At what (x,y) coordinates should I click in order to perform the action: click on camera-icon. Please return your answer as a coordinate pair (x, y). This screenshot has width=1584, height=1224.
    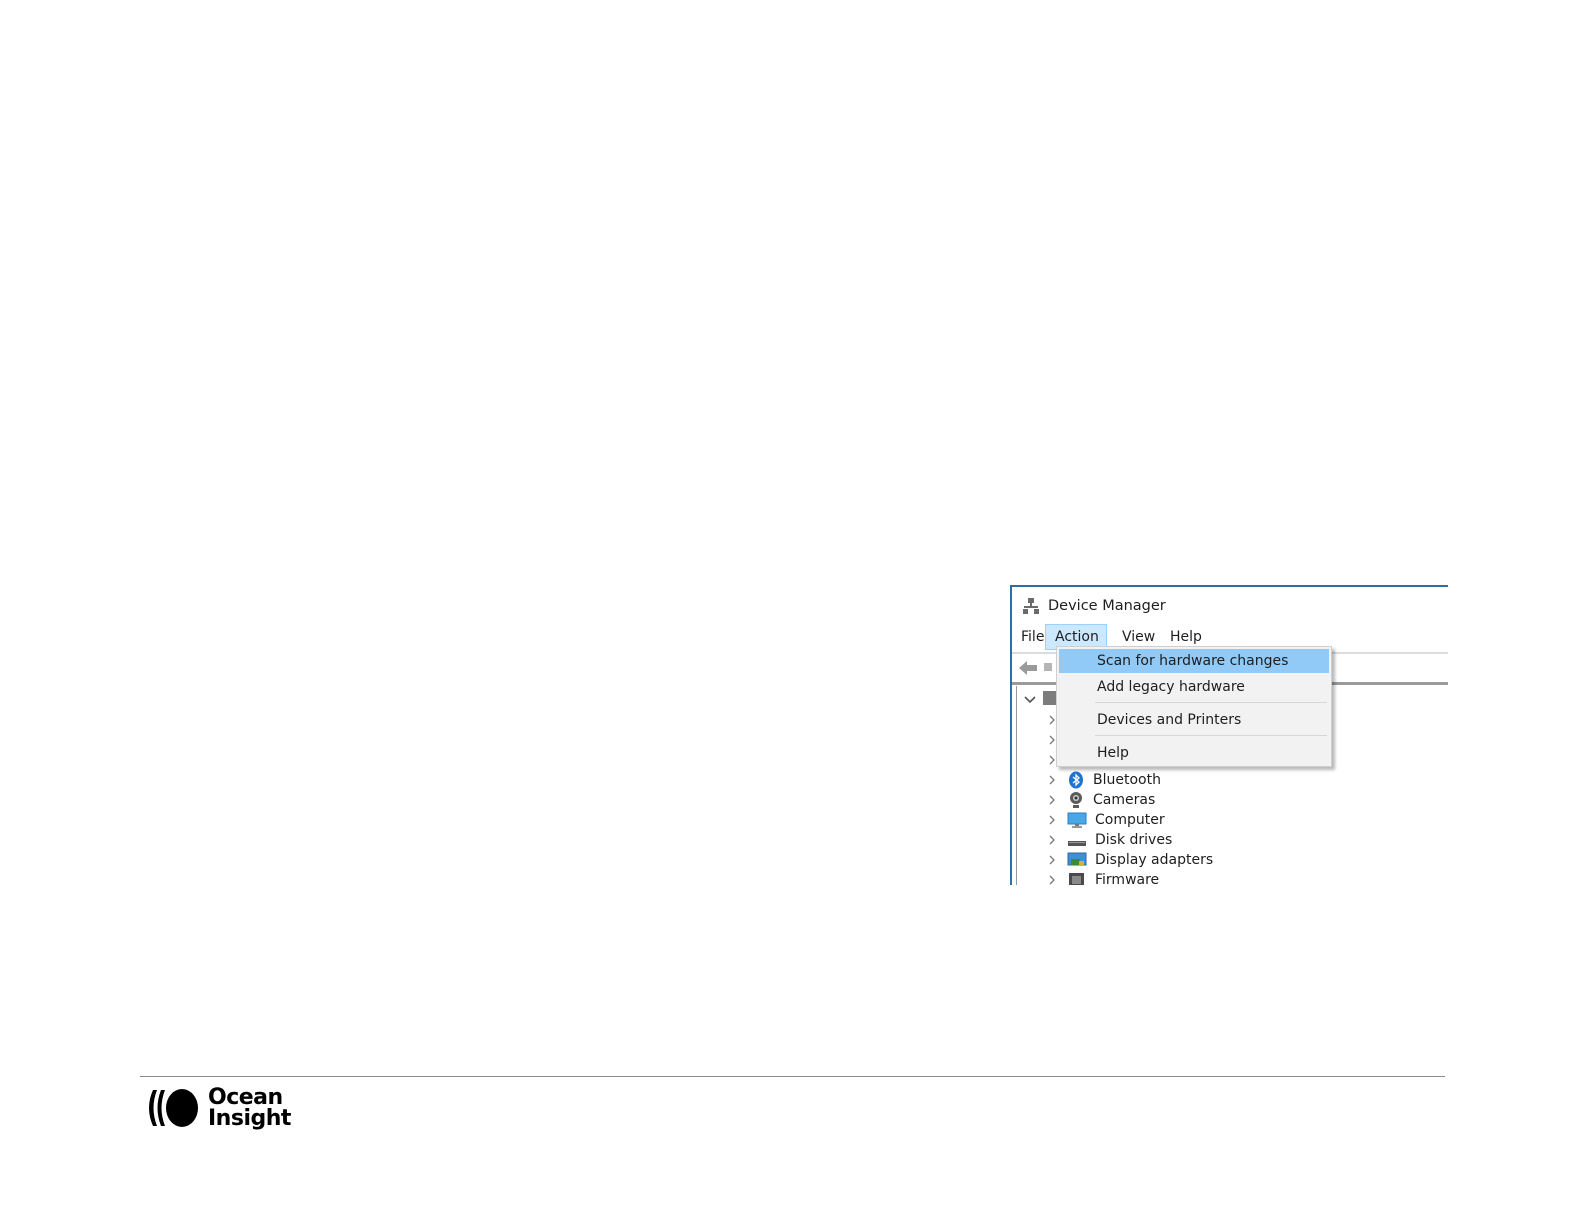
    Looking at the image, I should click on (1076, 800).